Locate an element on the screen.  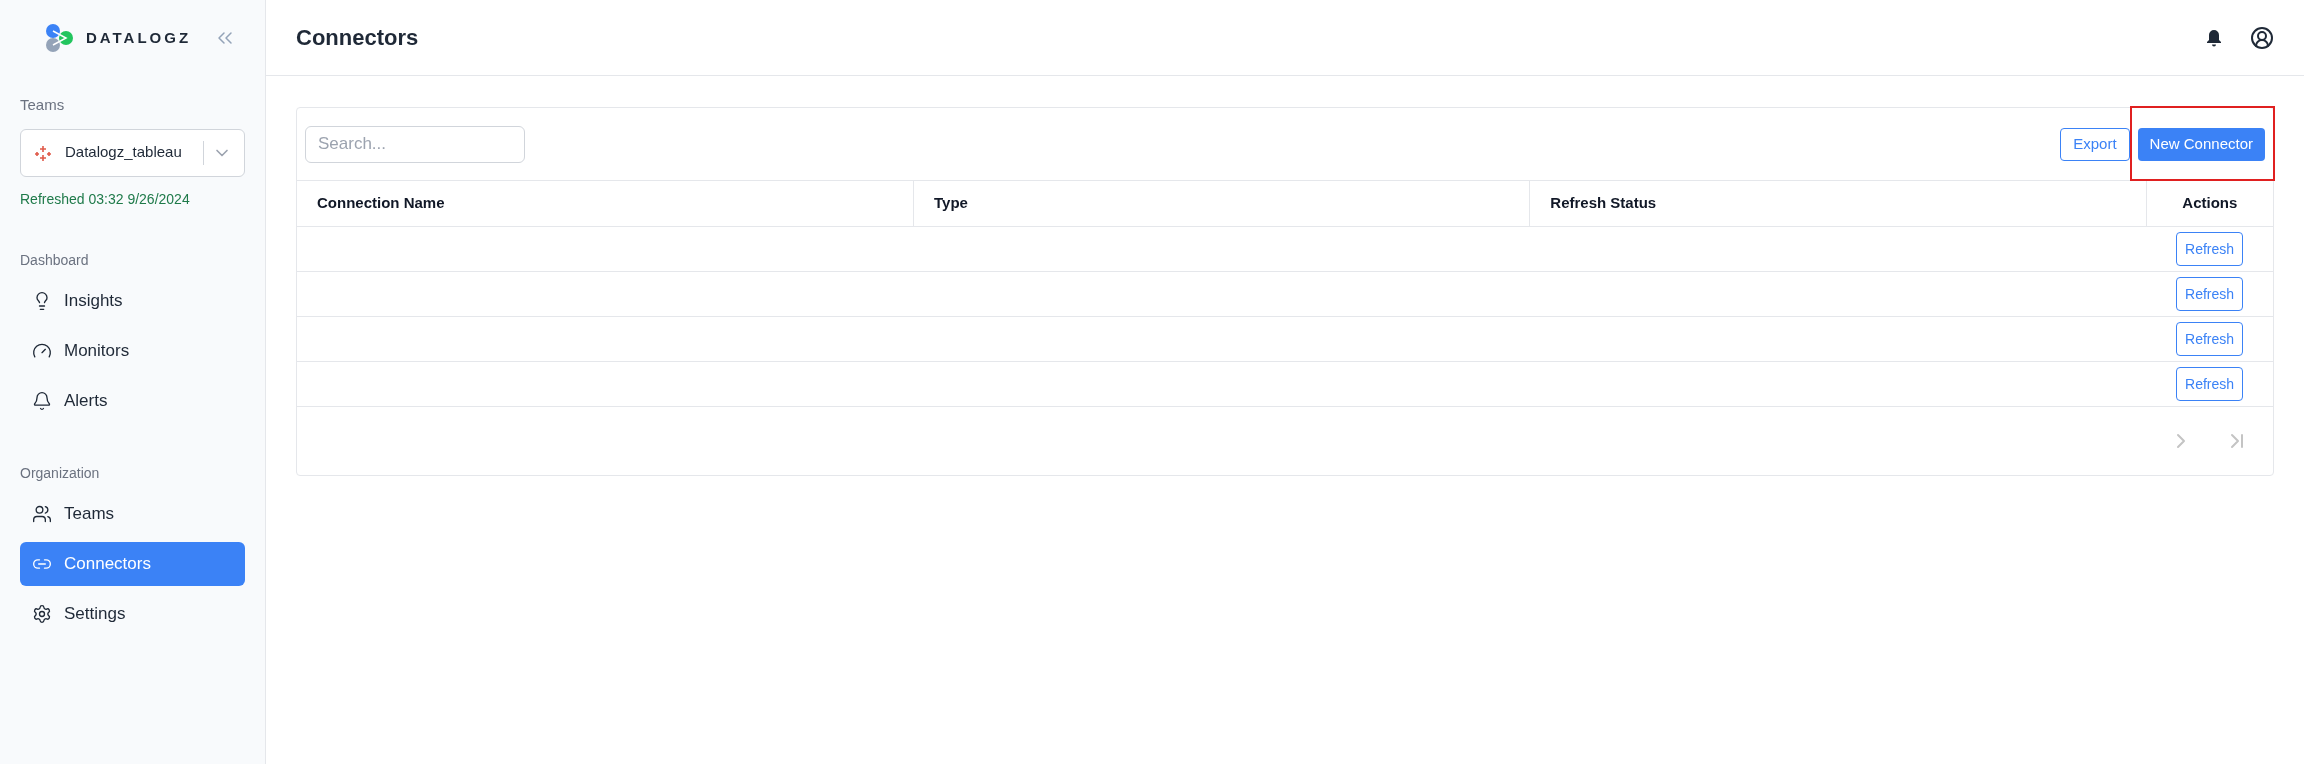
export-button: Export is located at coordinates (2095, 144).